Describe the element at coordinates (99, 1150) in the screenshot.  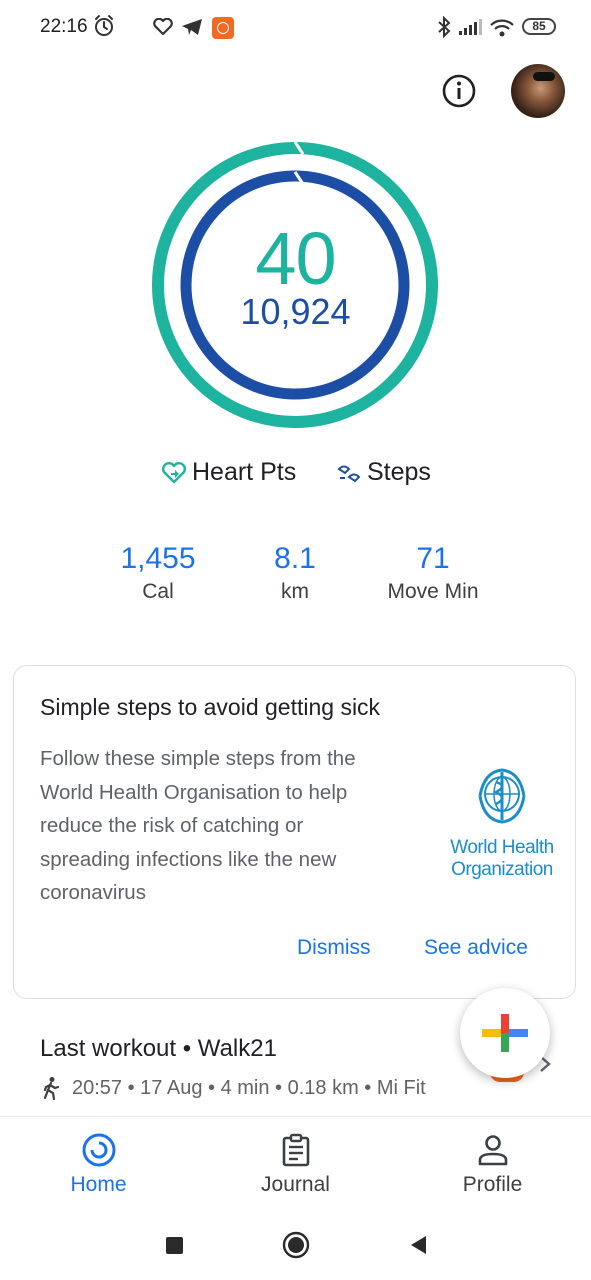
I see `home-icon` at that location.